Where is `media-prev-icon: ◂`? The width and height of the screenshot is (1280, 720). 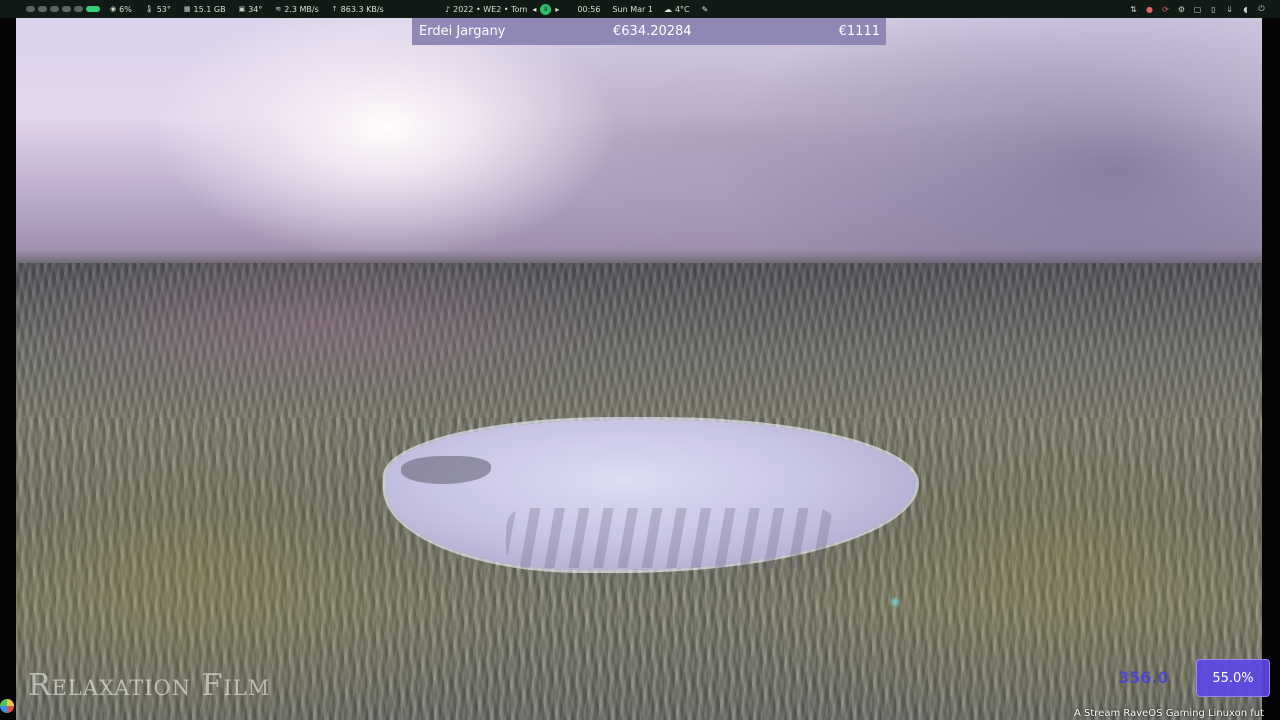 media-prev-icon: ◂ is located at coordinates (534, 9).